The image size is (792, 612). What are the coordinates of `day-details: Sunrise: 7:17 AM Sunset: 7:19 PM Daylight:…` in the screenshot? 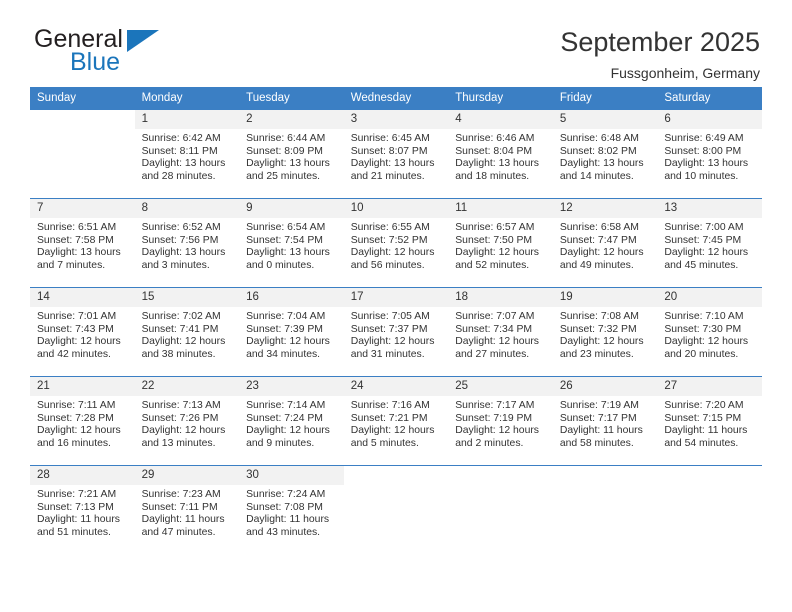 It's located at (500, 423).